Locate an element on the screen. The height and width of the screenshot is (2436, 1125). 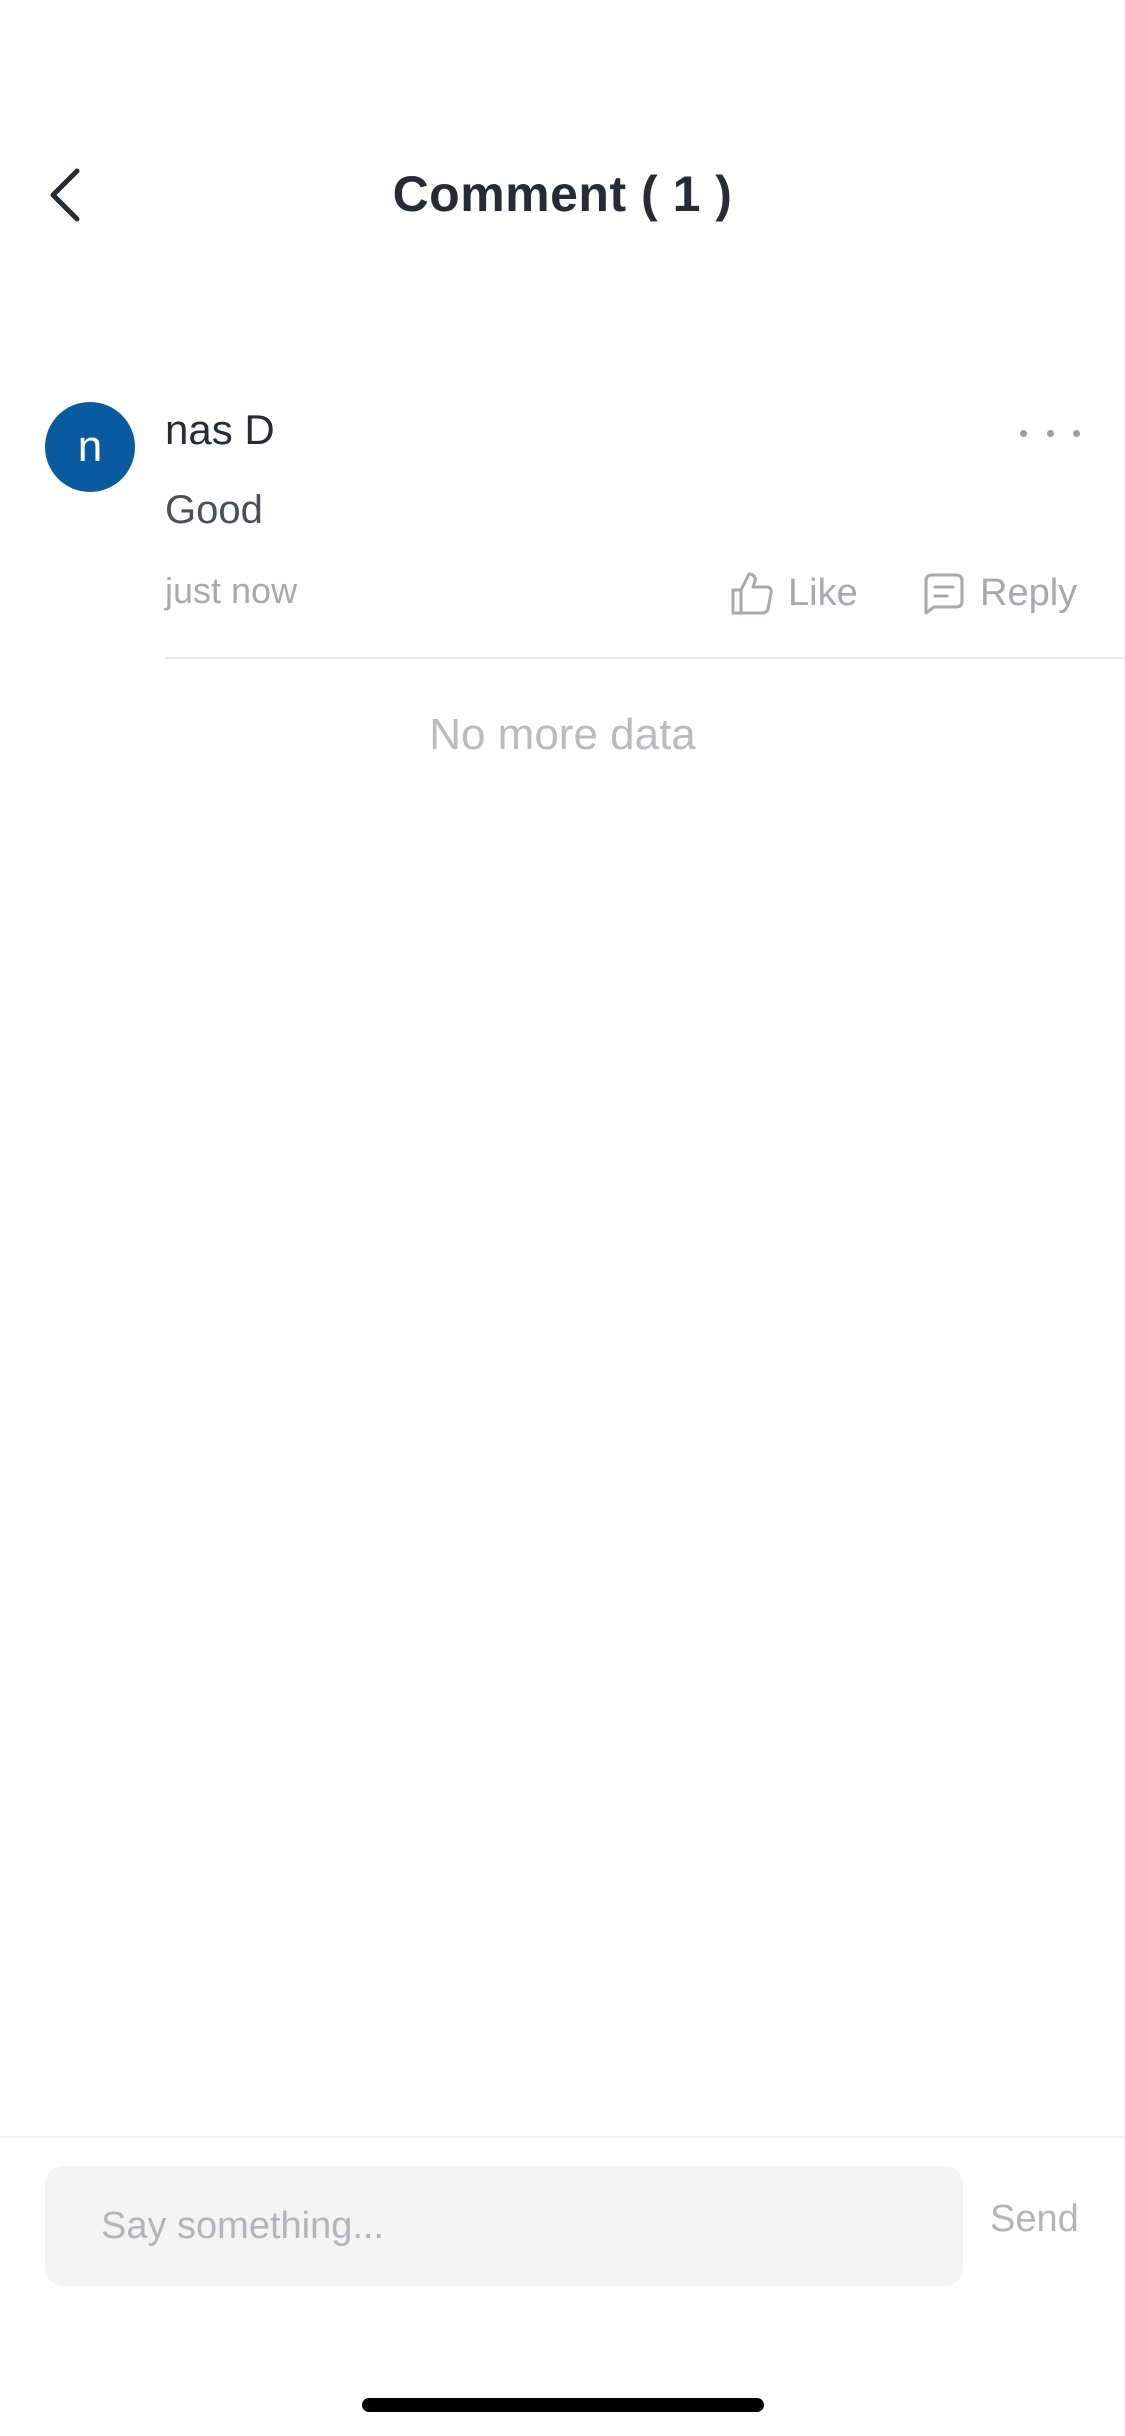
like-label: Like is located at coordinates (823, 592).